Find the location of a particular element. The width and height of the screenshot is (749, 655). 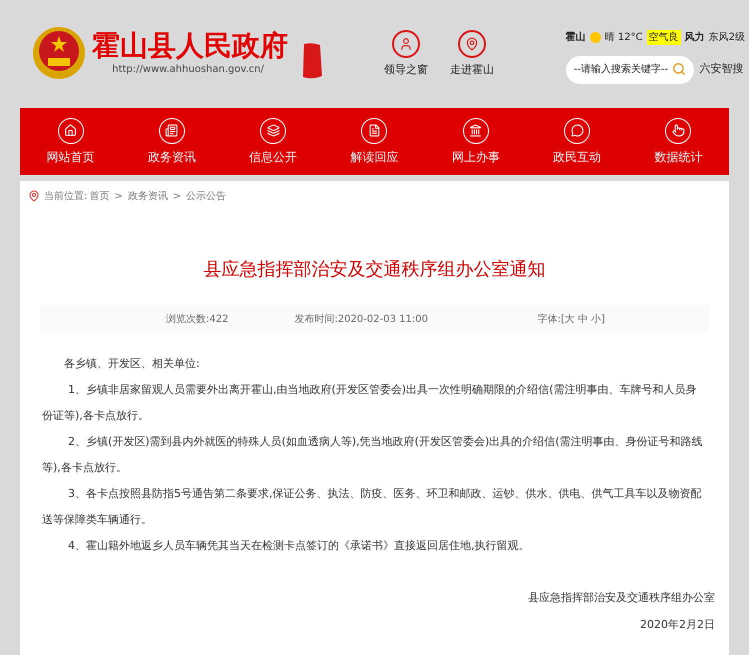

search-link: 六安智搜 is located at coordinates (722, 69).